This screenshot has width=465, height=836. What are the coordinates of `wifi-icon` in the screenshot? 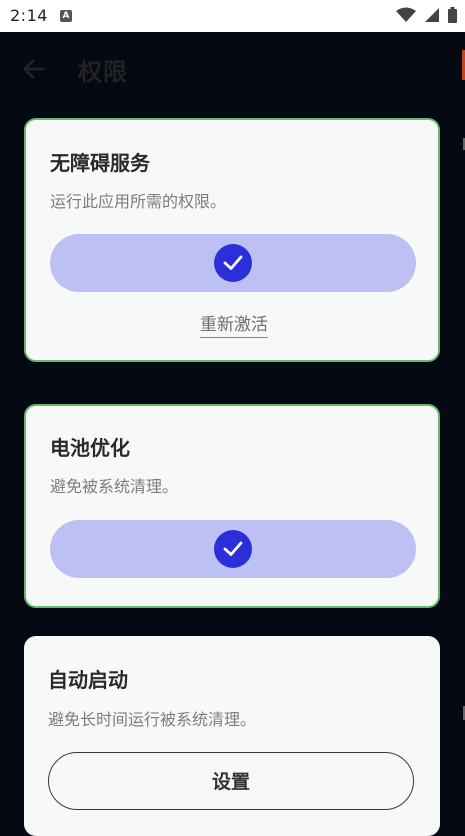 It's located at (405, 14).